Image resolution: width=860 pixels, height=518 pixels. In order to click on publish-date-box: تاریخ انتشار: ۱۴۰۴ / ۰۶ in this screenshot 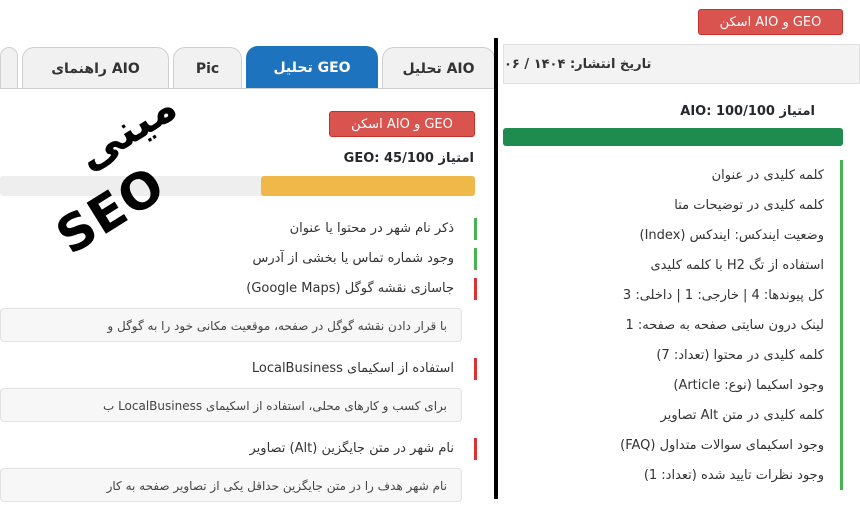, I will do `click(681, 64)`.